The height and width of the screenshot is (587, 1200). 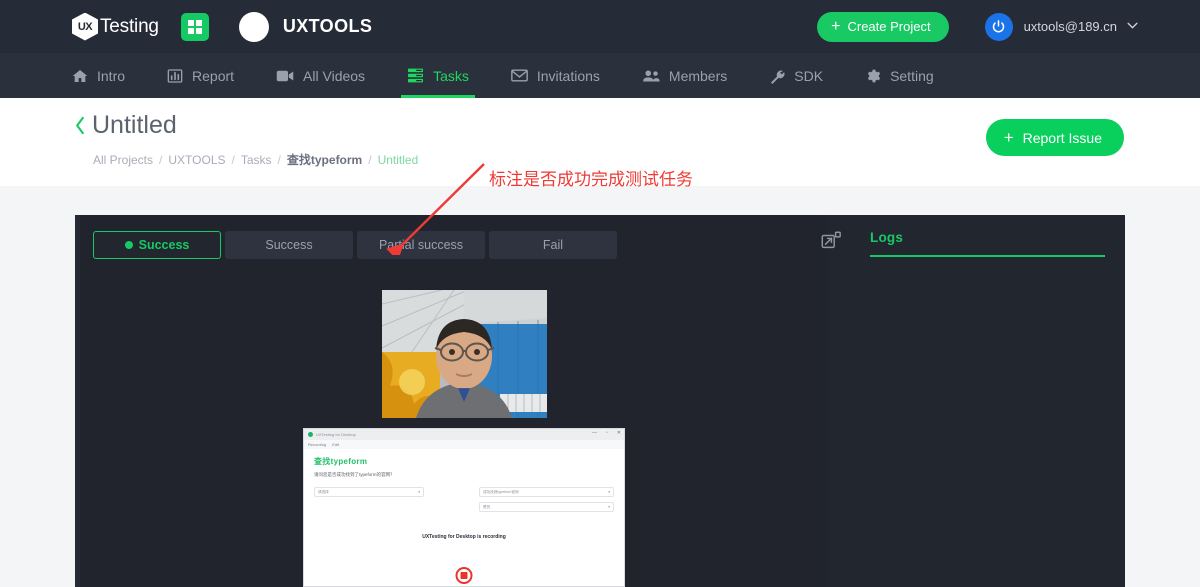 I want to click on mock-field-row: 请选择 ▾ 成功找到typeform官网 ▾ 是的 ▾, so click(x=464, y=499).